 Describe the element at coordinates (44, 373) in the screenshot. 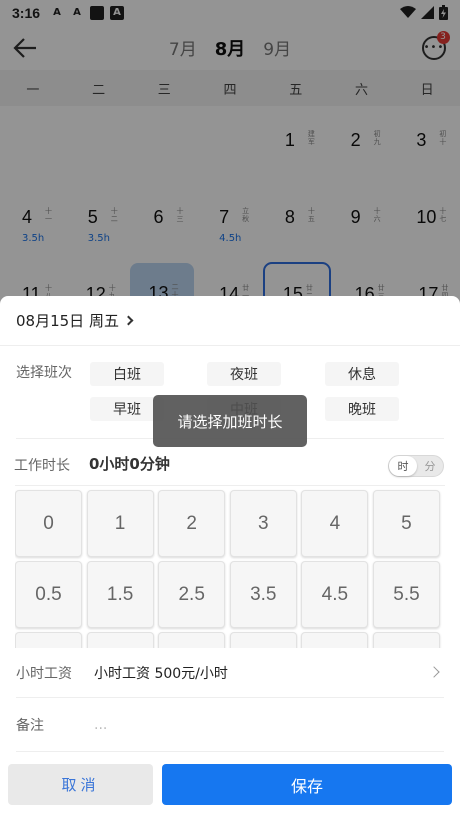

I see `shift-label: 选择班次` at that location.